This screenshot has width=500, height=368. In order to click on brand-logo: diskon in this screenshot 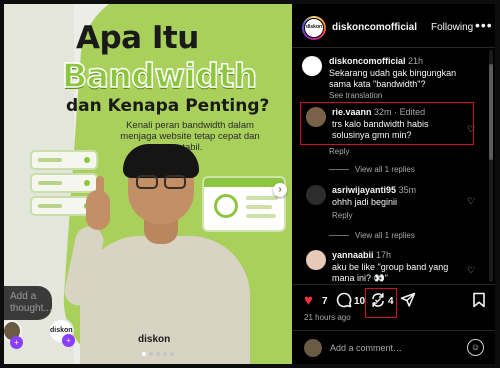, I will do `click(154, 339)`.